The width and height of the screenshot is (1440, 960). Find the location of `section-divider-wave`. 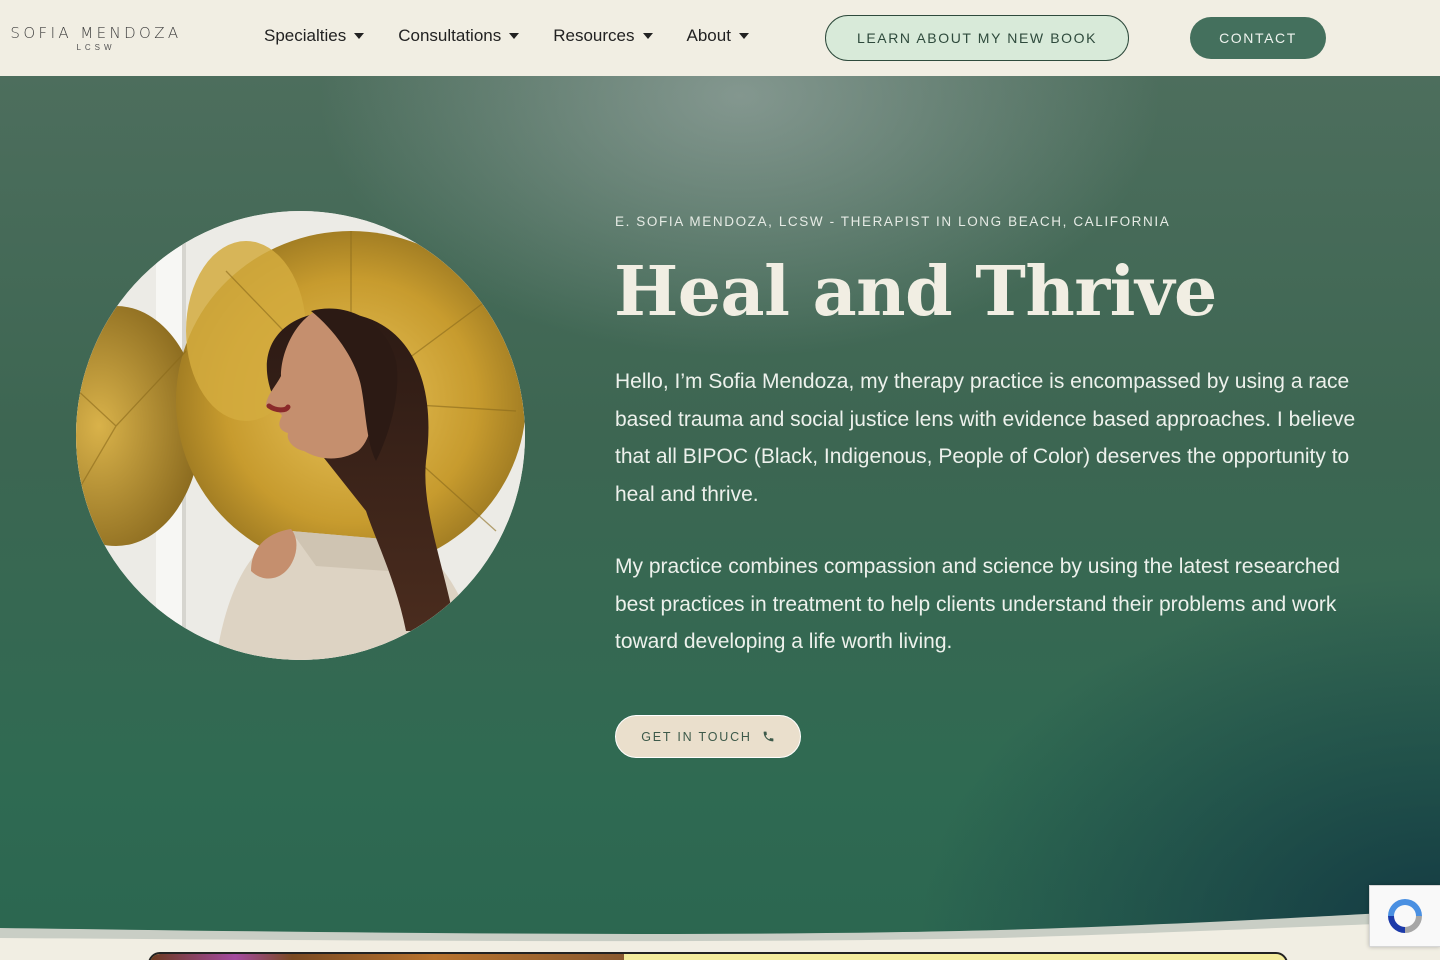

section-divider-wave is located at coordinates (720, 935).